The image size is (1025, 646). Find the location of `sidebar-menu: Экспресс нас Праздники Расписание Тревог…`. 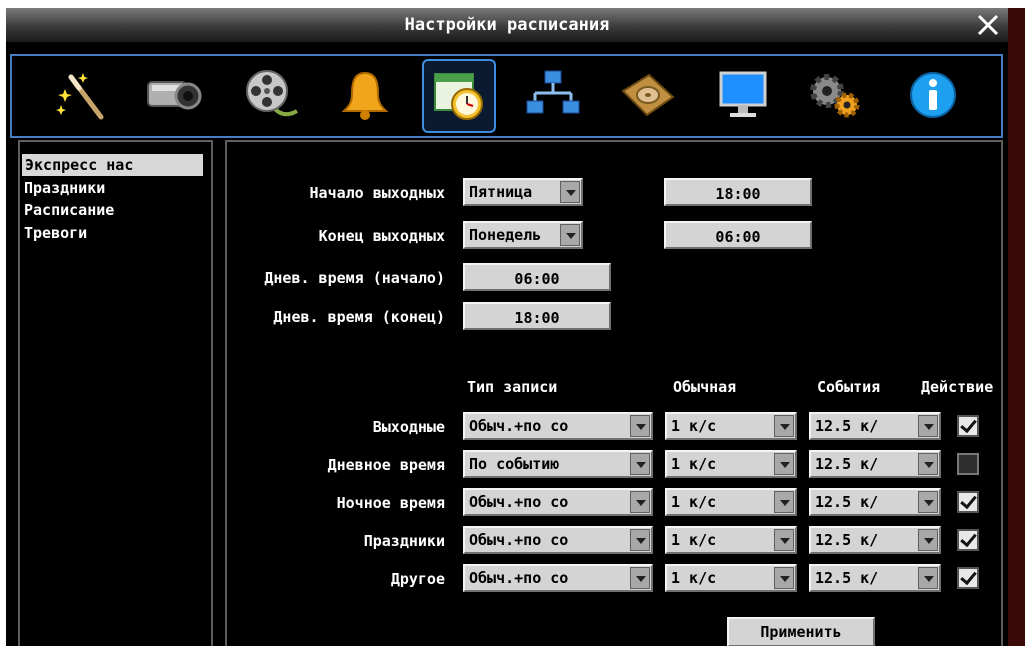

sidebar-menu: Экспресс нас Праздники Расписание Тревог… is located at coordinates (115, 393).